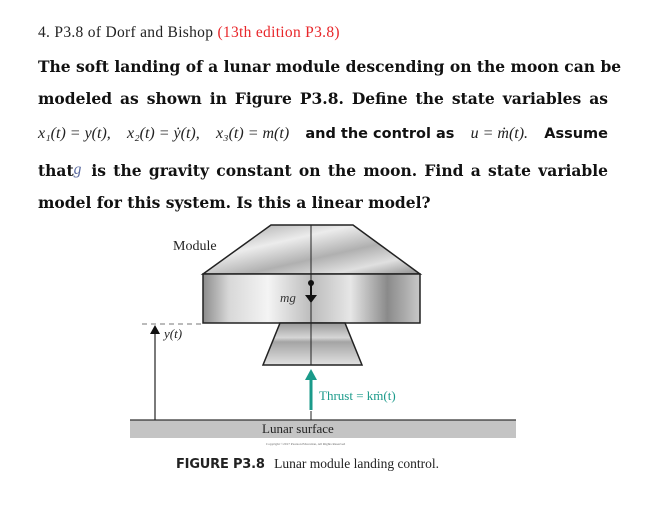 Image resolution: width=666 pixels, height=532 pixels. What do you see at coordinates (311, 374) in the screenshot?
I see `thrust-arrow-head` at bounding box center [311, 374].